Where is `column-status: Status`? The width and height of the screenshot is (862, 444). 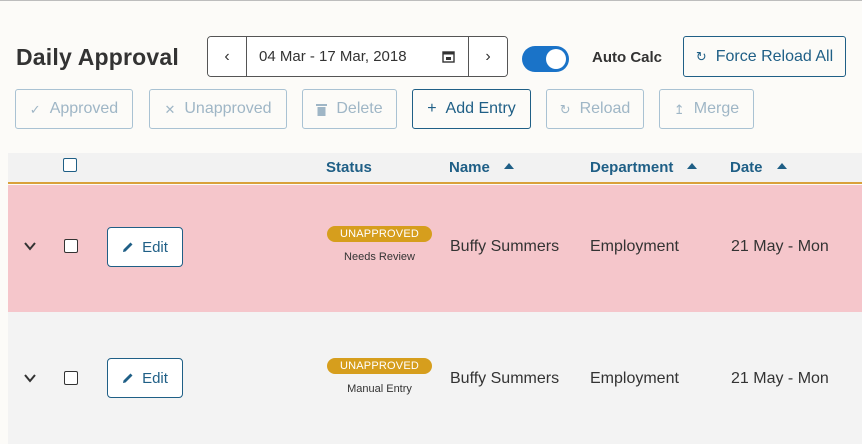 column-status: Status is located at coordinates (349, 167).